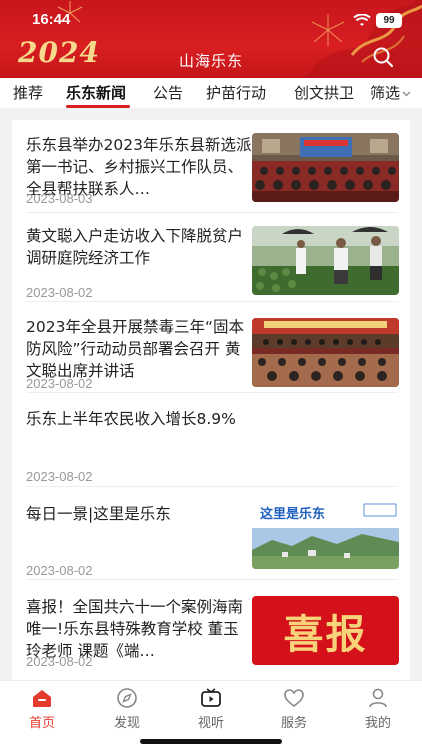  I want to click on news-item: 黄文聪入户走访收入下降脱贫户 调研庭院经济工作 2023-08-02, so click(211, 257).